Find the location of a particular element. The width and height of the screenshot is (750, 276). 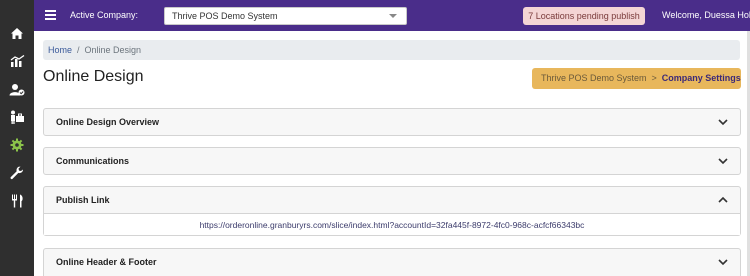

company-select: Thrive POS Demo System is located at coordinates (285, 16).